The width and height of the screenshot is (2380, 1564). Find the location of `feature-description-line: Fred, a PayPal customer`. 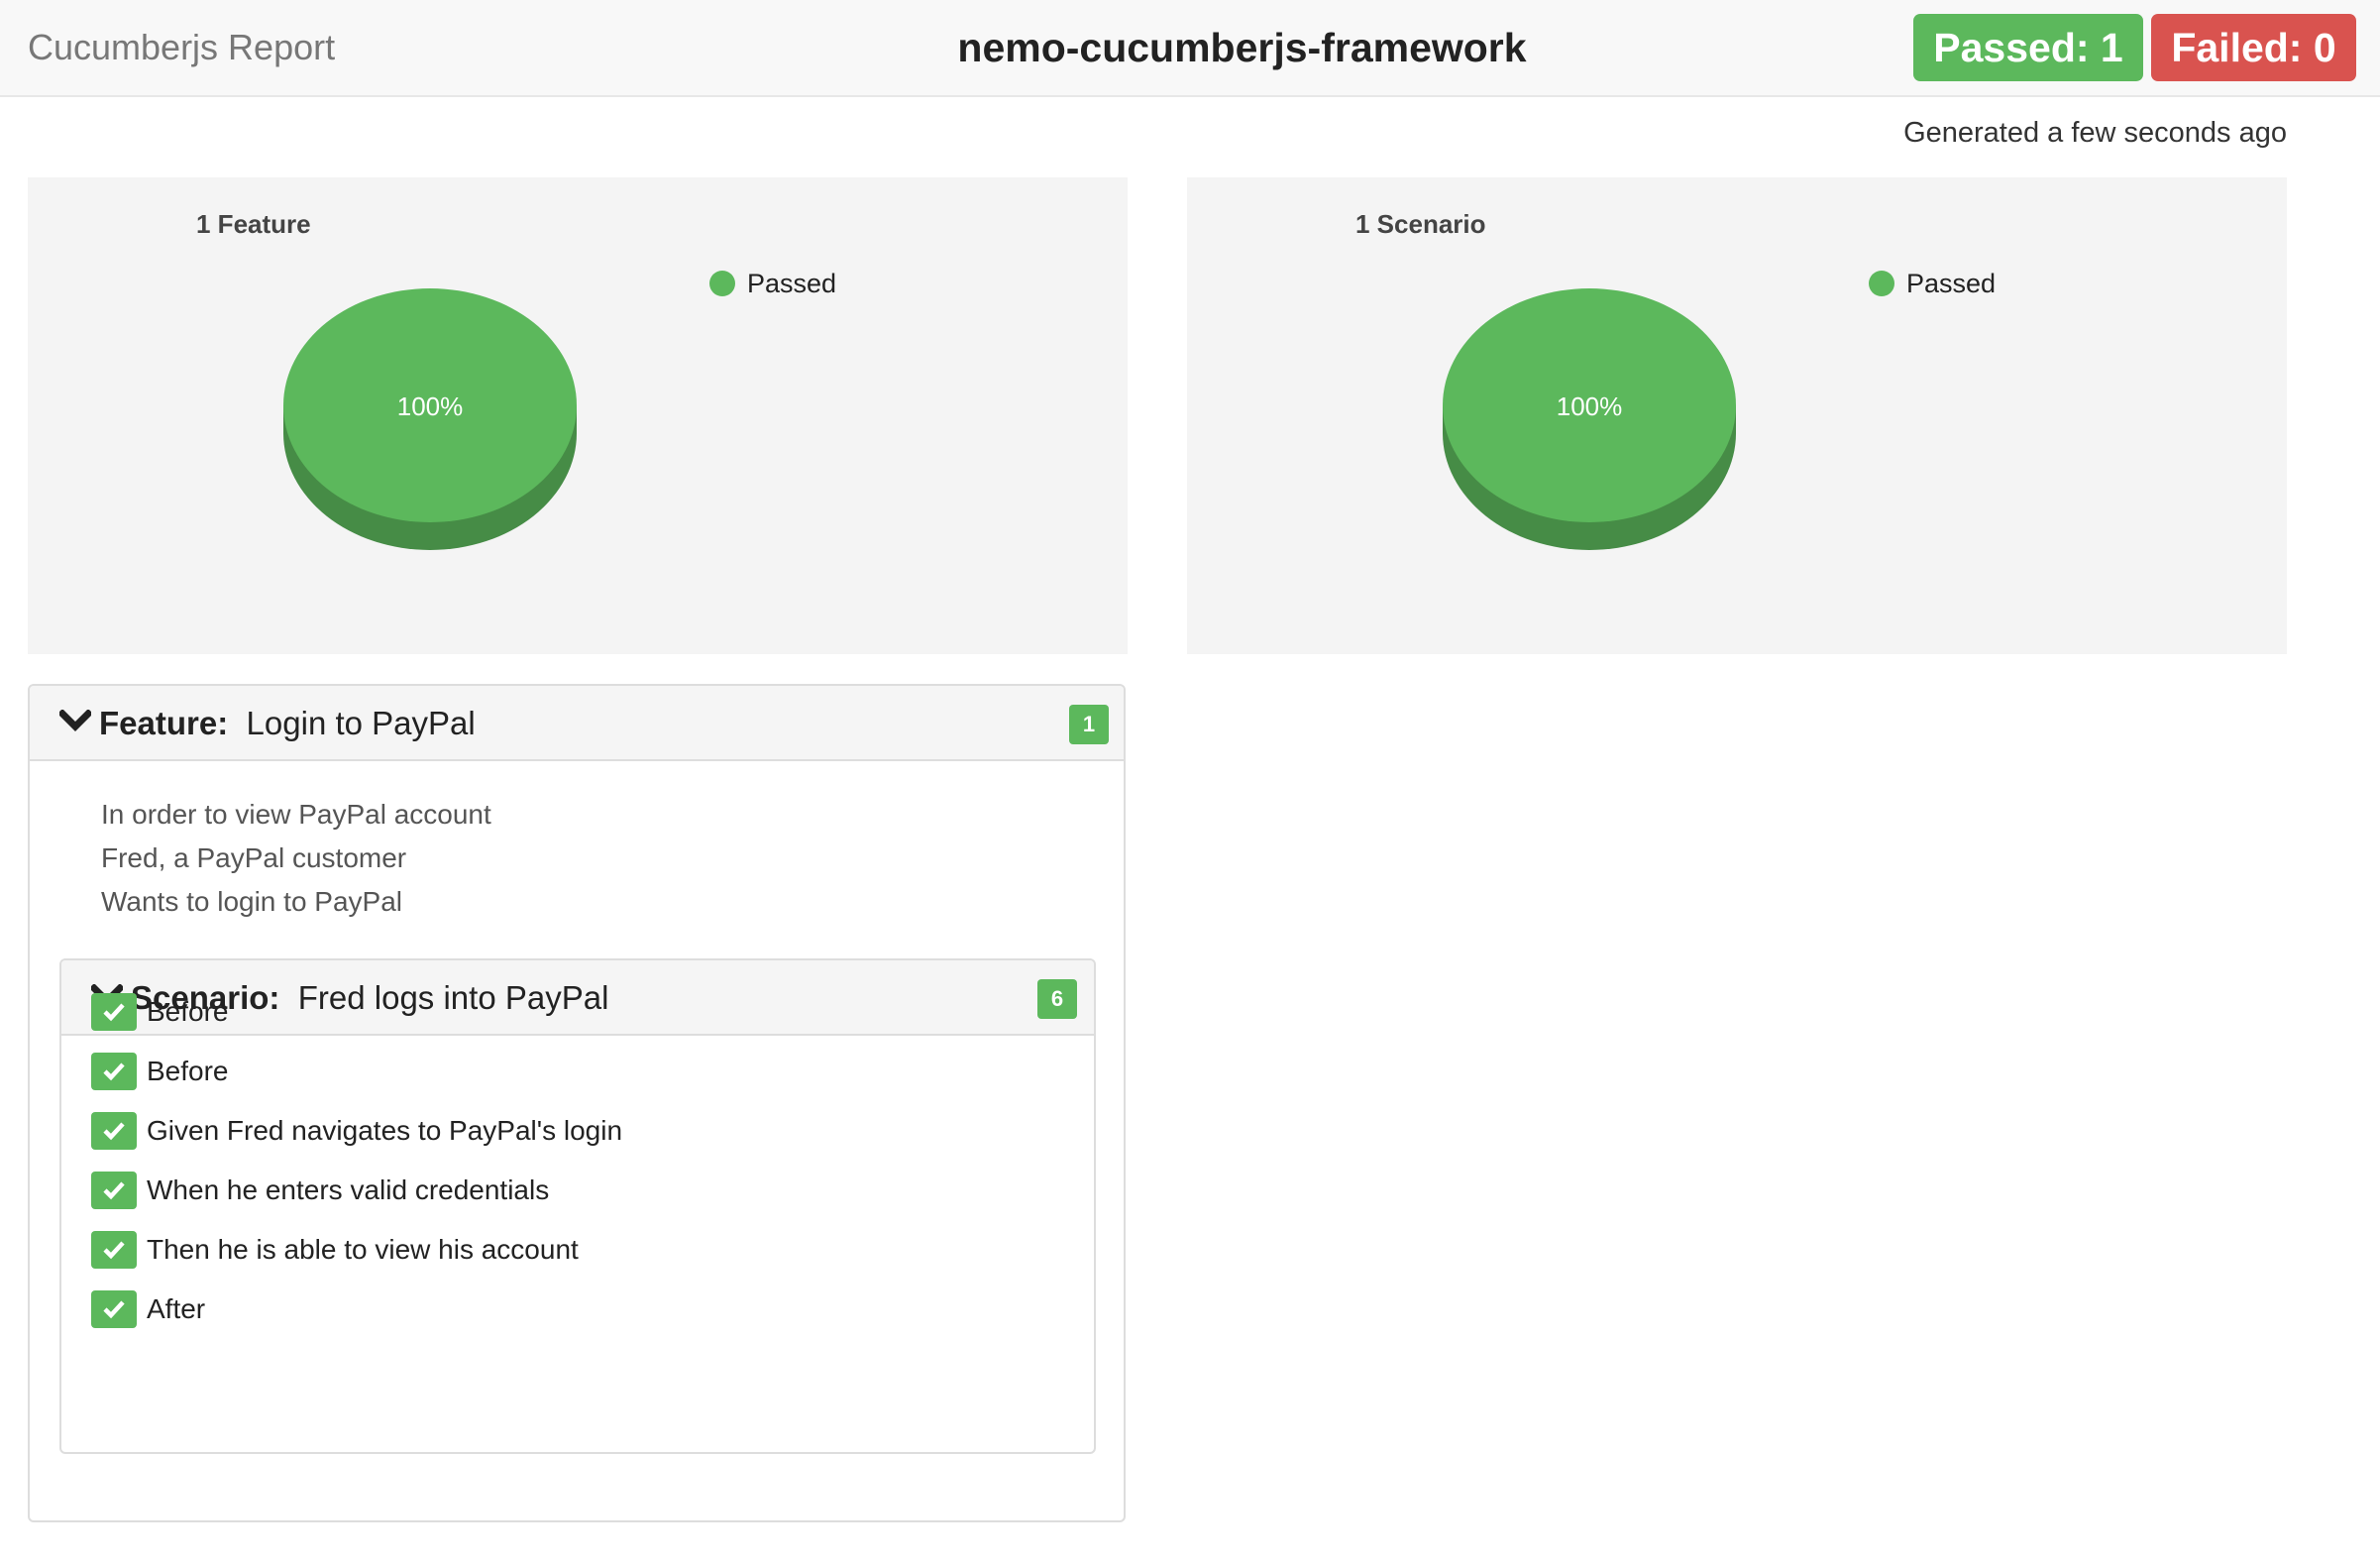

feature-description-line: Fred, a PayPal customer is located at coordinates (254, 857).